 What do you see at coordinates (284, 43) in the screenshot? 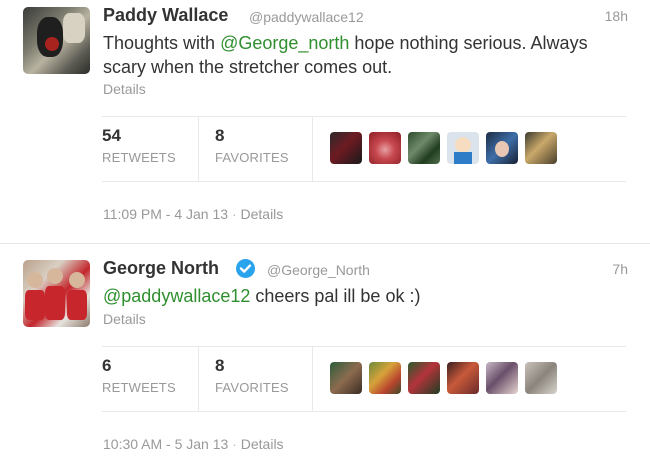
I see `mention-link: @George_north` at bounding box center [284, 43].